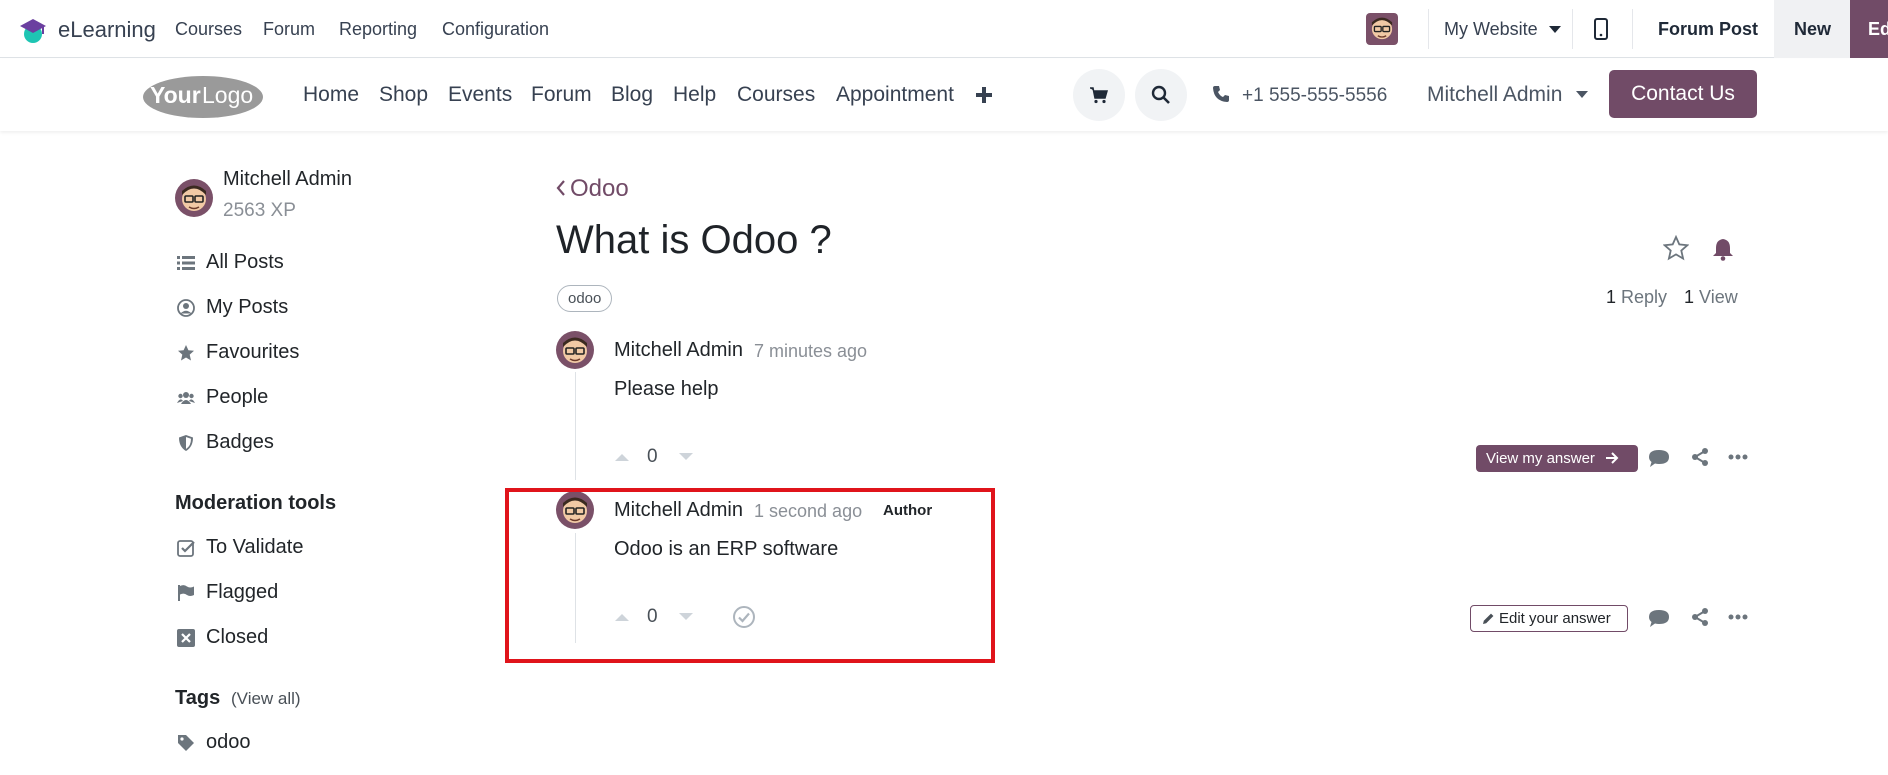  Describe the element at coordinates (1508, 95) in the screenshot. I see `user-menu: Mitchell Admin` at that location.